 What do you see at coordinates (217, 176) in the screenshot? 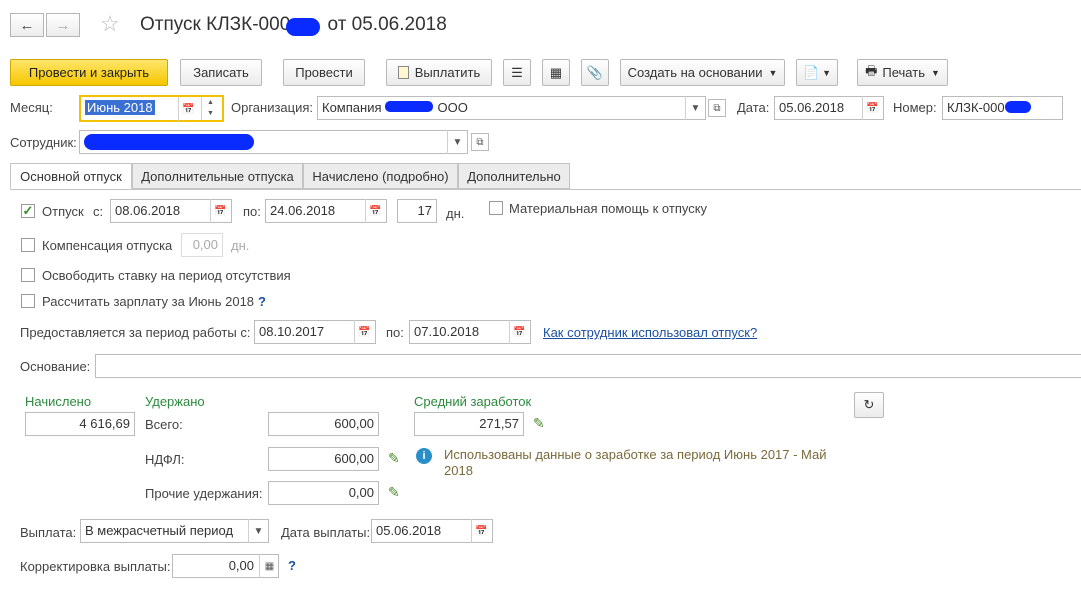
I see `tab-additional-vacations: Дополнительные отпуска` at bounding box center [217, 176].